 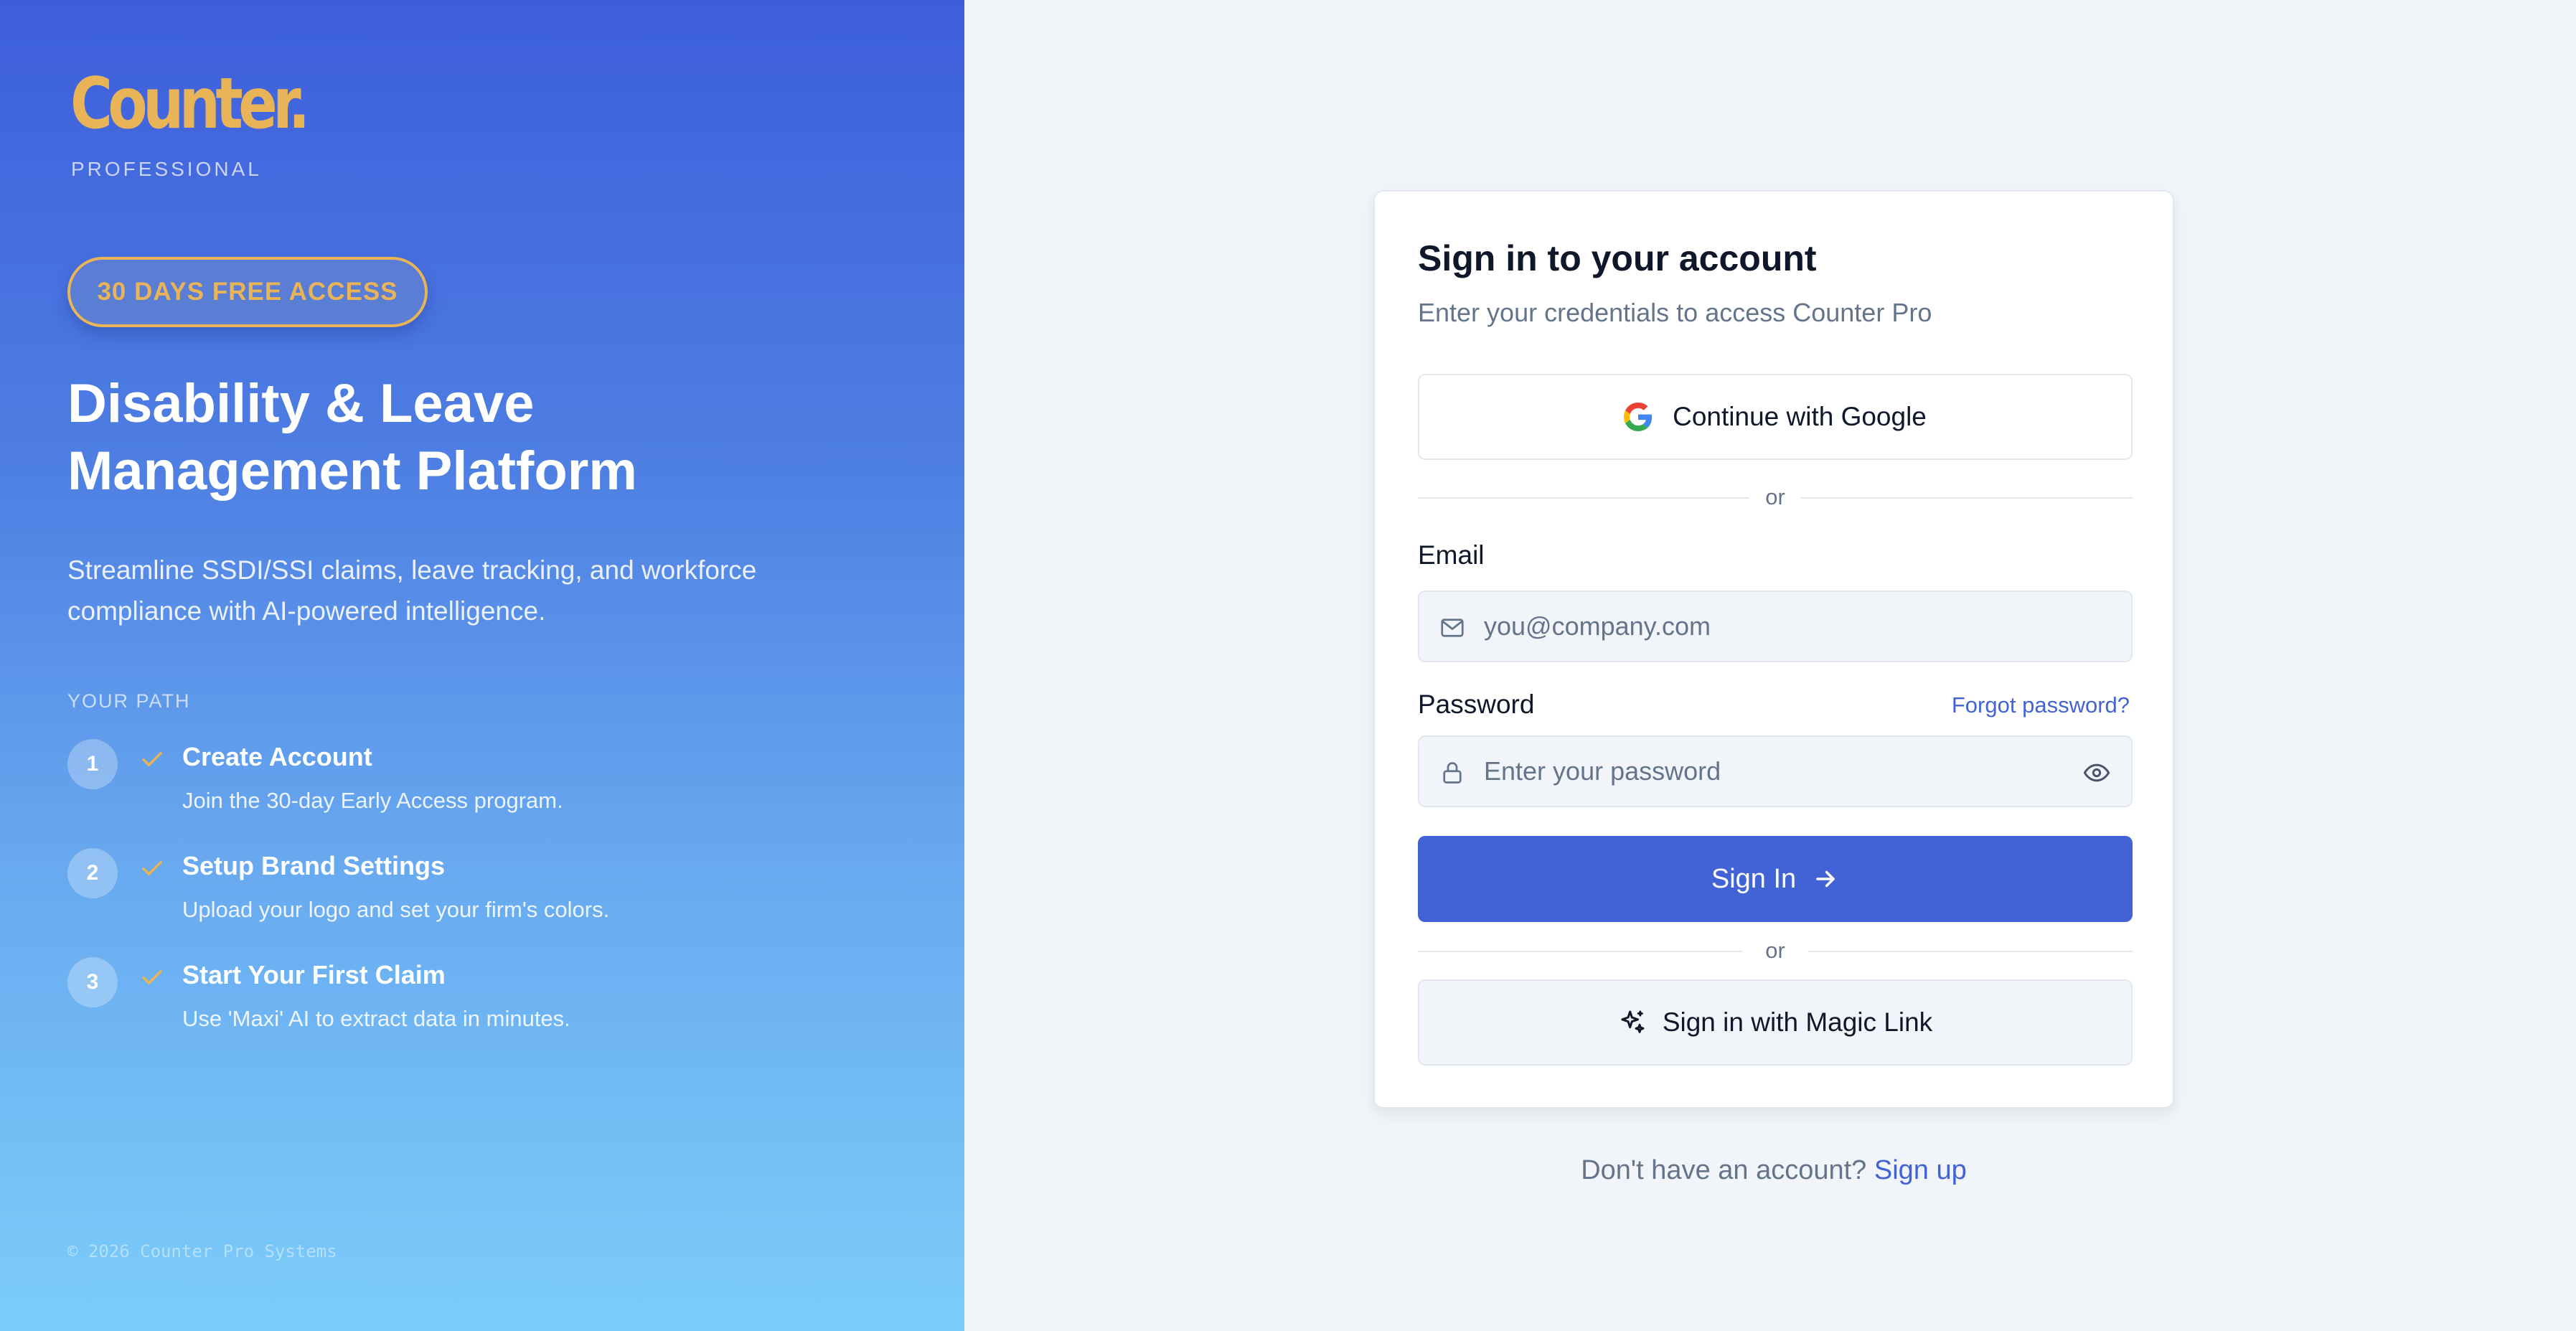 I want to click on no-account-text: Don't have an account?, so click(x=1724, y=1170).